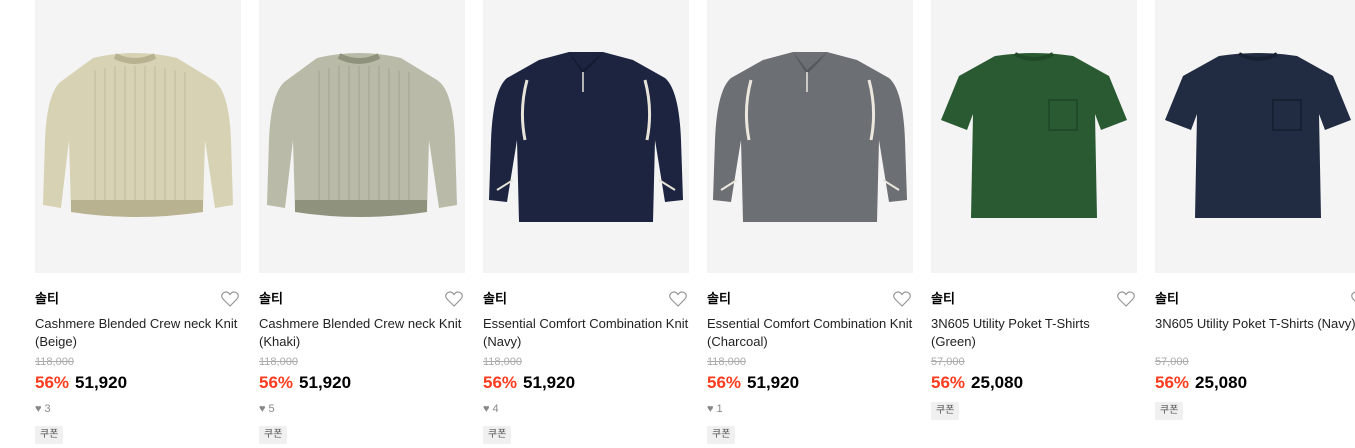 The width and height of the screenshot is (1355, 448). What do you see at coordinates (267, 409) in the screenshot?
I see `like-count: ♥ 5` at bounding box center [267, 409].